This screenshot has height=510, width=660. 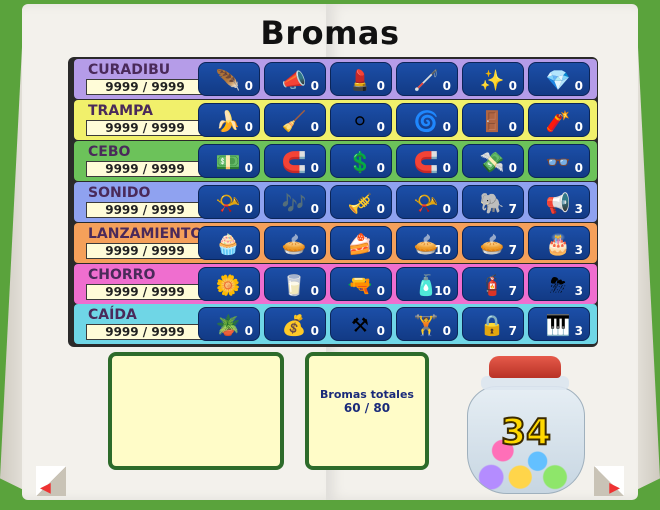 I want to click on gag-slot: 💎 0, so click(x=559, y=79).